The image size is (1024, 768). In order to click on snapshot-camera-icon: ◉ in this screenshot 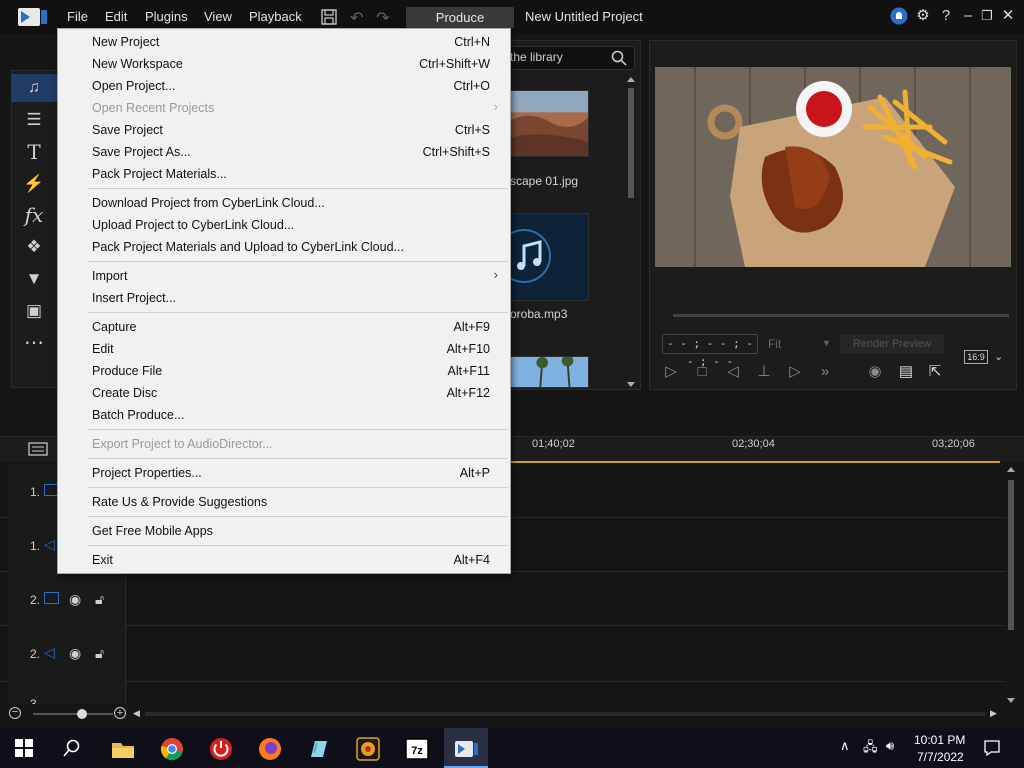, I will do `click(875, 372)`.